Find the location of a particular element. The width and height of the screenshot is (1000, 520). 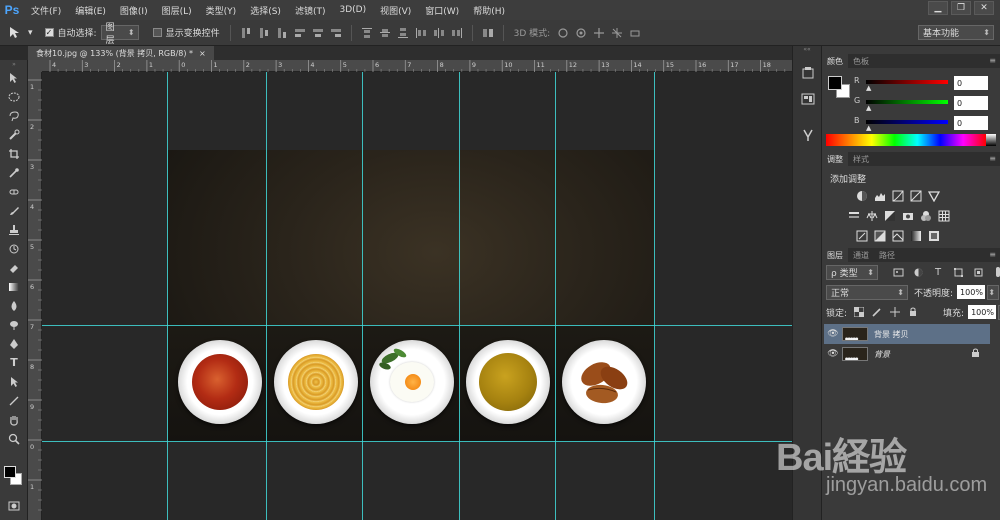

lock-image-pixels-icon is located at coordinates (877, 312).